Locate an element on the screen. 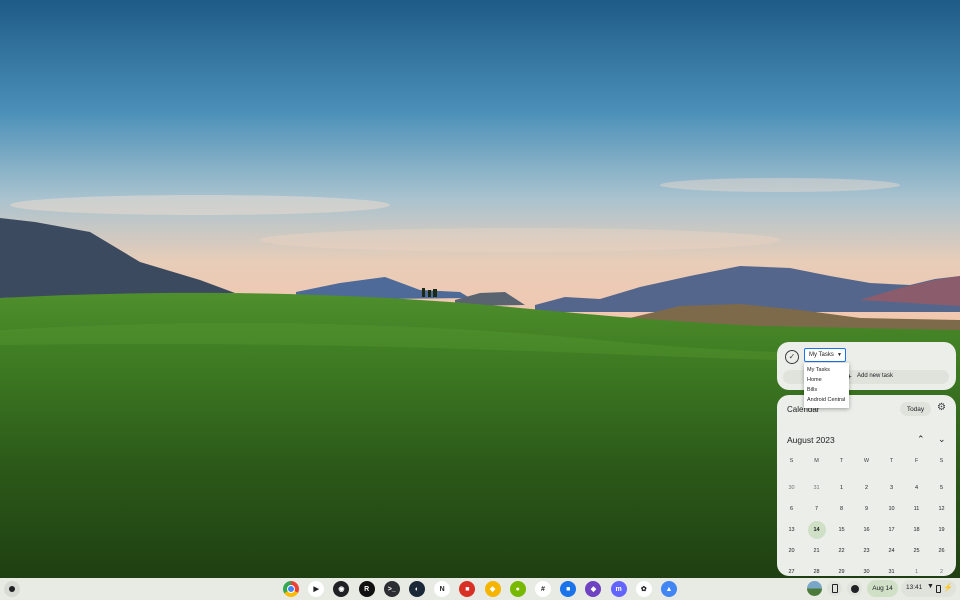 Image resolution: width=960 pixels, height=600 pixels. task-list-option: My Tasks is located at coordinates (826, 370).